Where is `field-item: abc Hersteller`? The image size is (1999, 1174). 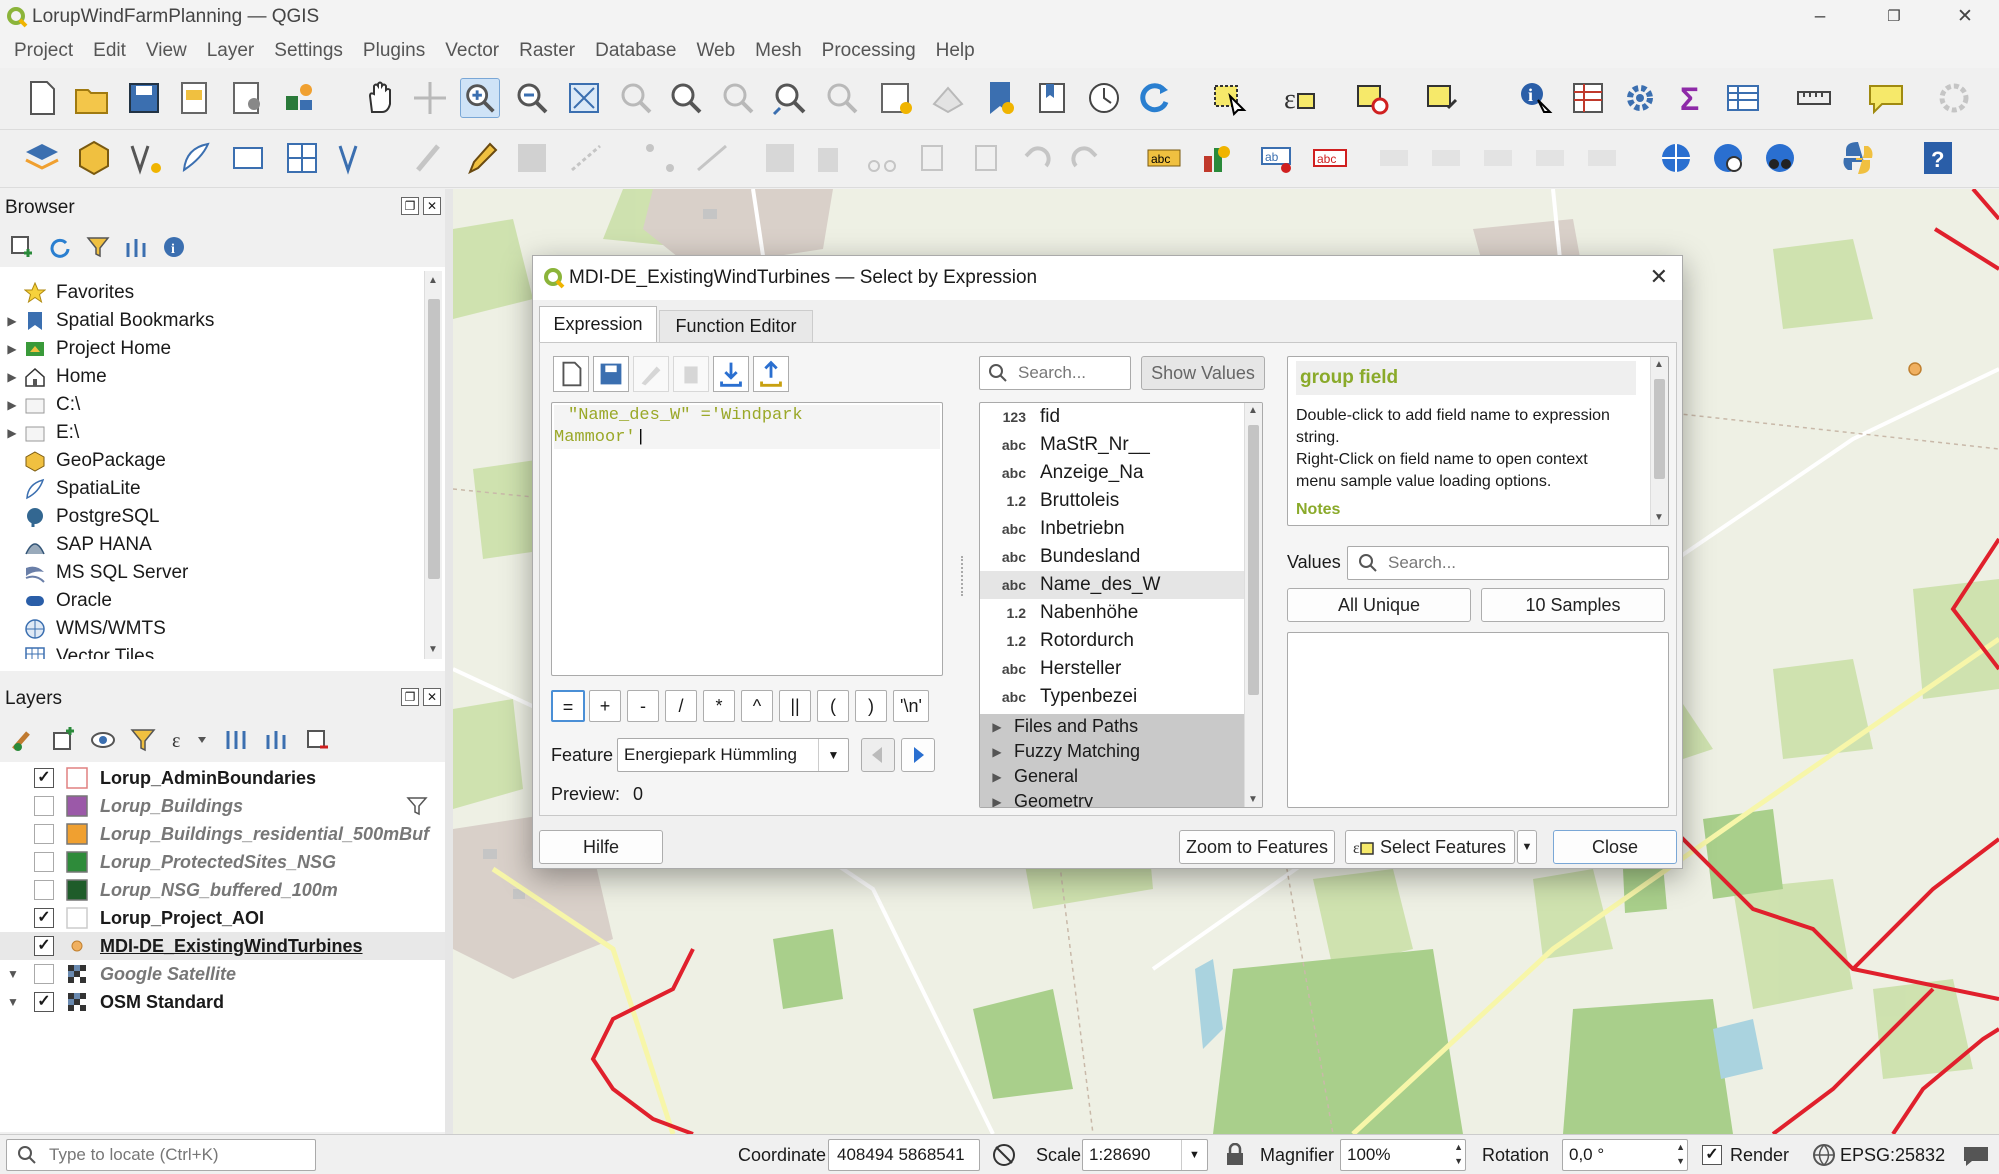
field-item: abc Hersteller is located at coordinates (1112, 669).